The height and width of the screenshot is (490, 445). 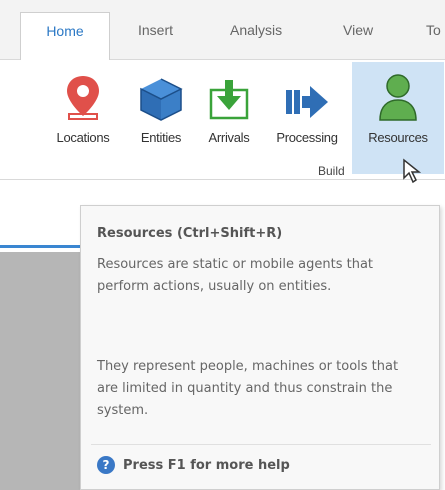 What do you see at coordinates (161, 96) in the screenshot?
I see `cube-icon` at bounding box center [161, 96].